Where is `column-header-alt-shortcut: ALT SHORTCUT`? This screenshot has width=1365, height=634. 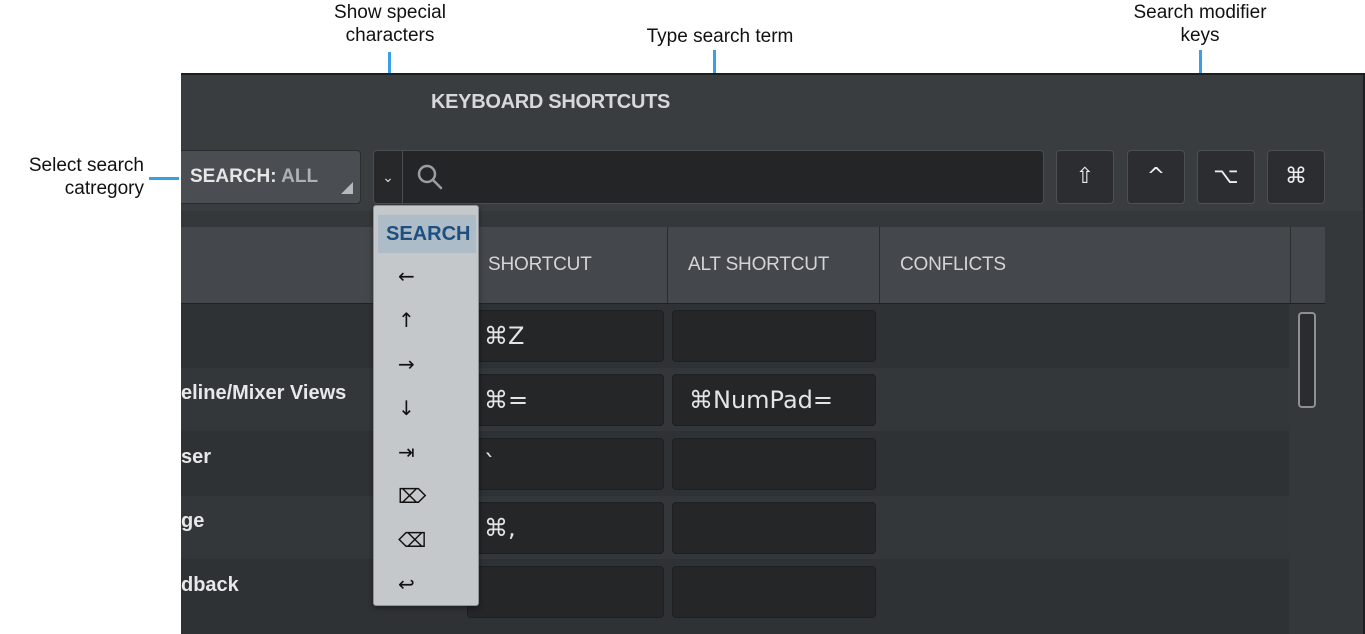
column-header-alt-shortcut: ALT SHORTCUT is located at coordinates (774, 265).